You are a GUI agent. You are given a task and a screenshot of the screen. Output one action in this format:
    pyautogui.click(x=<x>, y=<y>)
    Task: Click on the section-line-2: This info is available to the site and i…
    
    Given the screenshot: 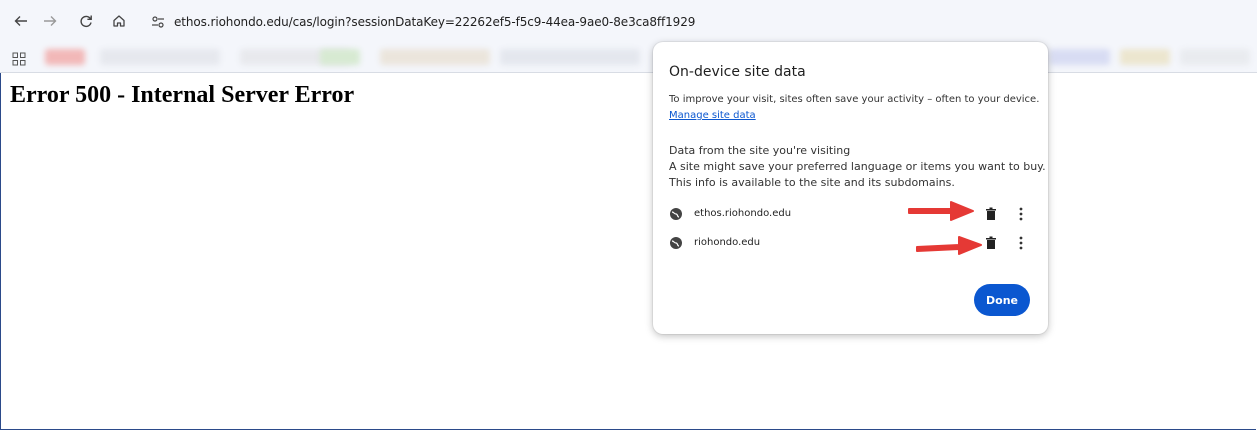 What is the action you would take?
    pyautogui.click(x=812, y=182)
    